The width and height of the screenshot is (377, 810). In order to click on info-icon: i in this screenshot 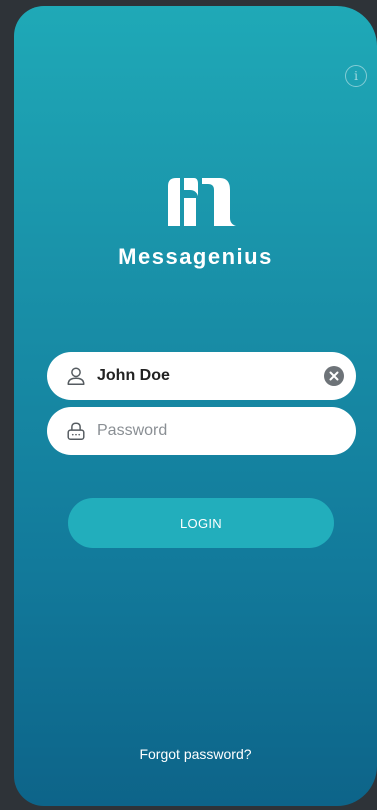, I will do `click(356, 76)`.